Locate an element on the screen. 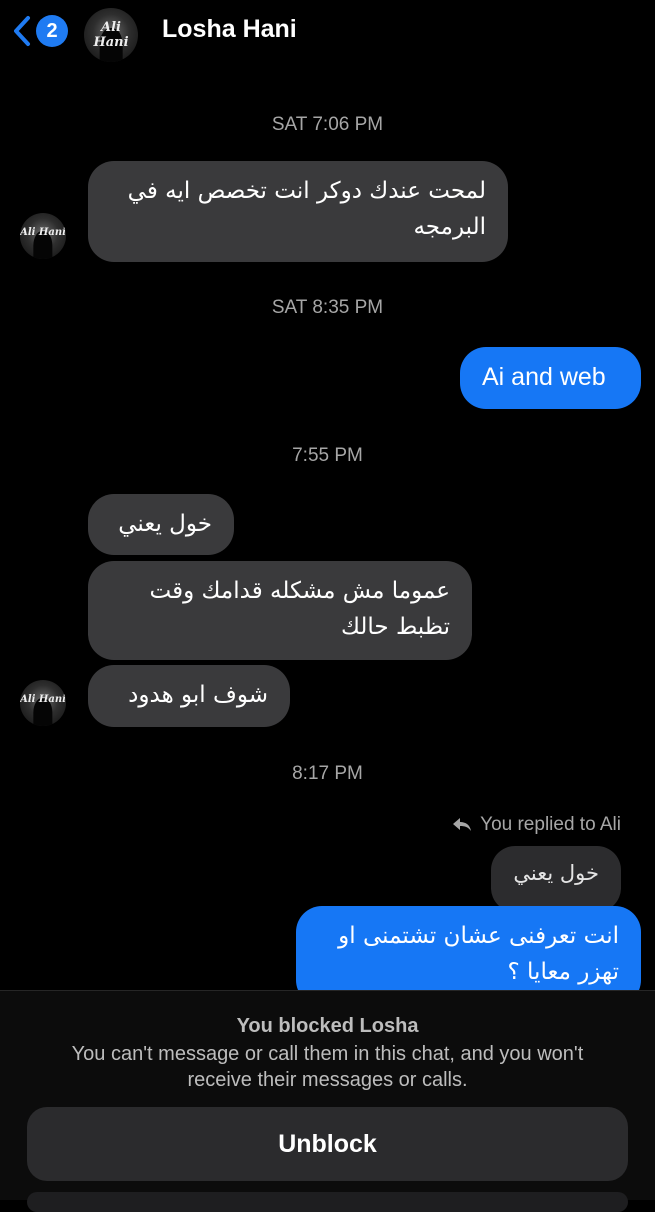  incoming-message: شوف ابو هدود is located at coordinates (189, 696).